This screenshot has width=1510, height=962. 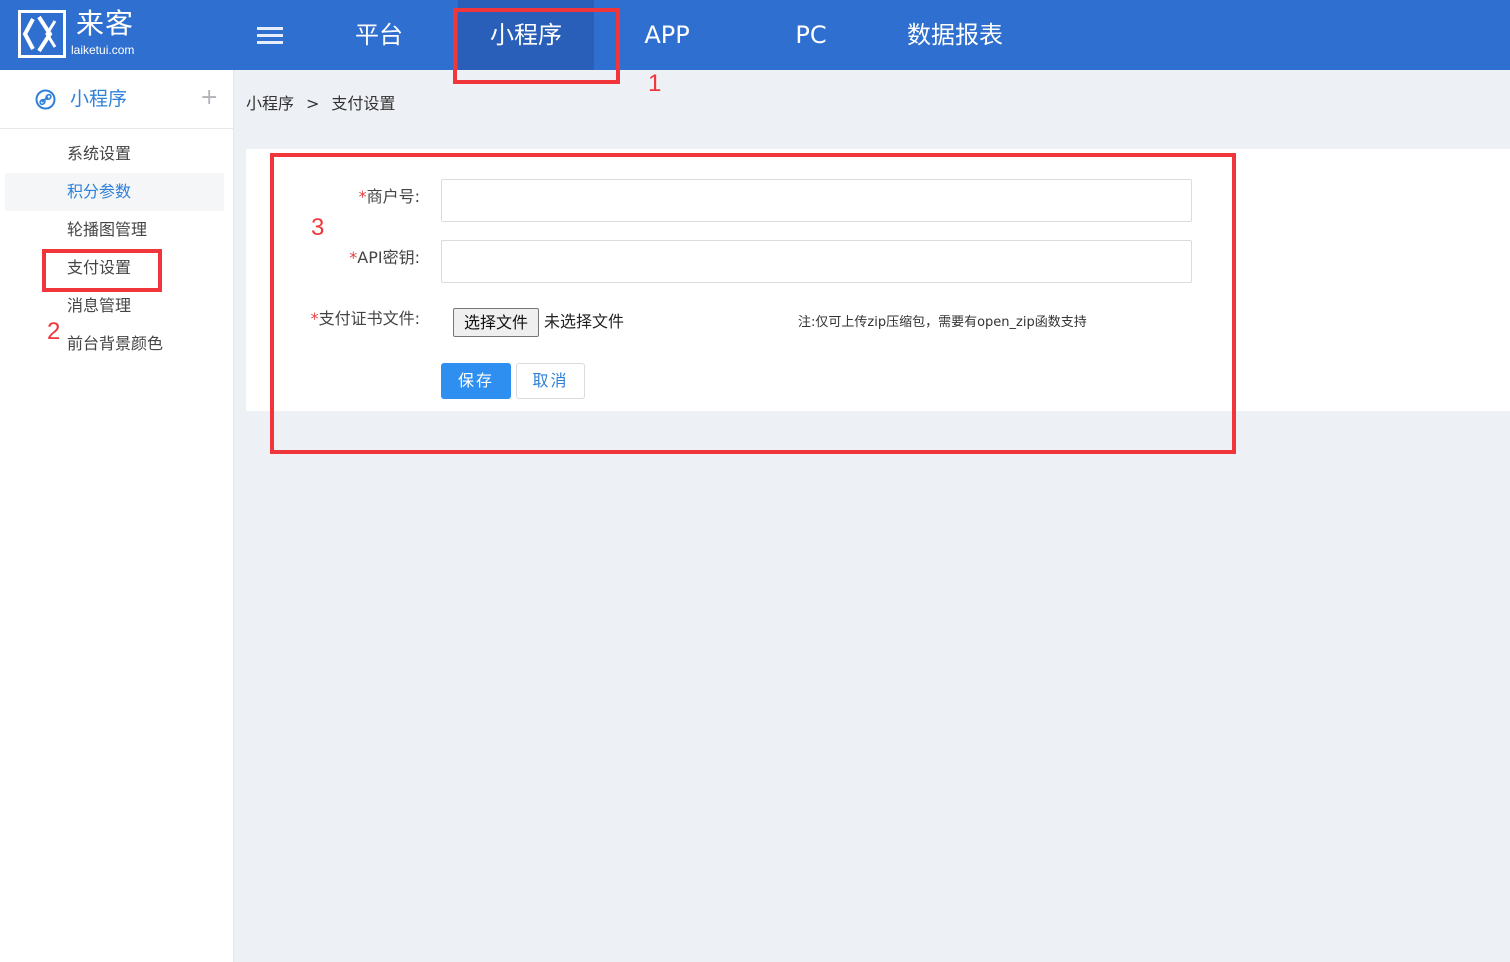 I want to click on brand-name: 来客, so click(x=105, y=23).